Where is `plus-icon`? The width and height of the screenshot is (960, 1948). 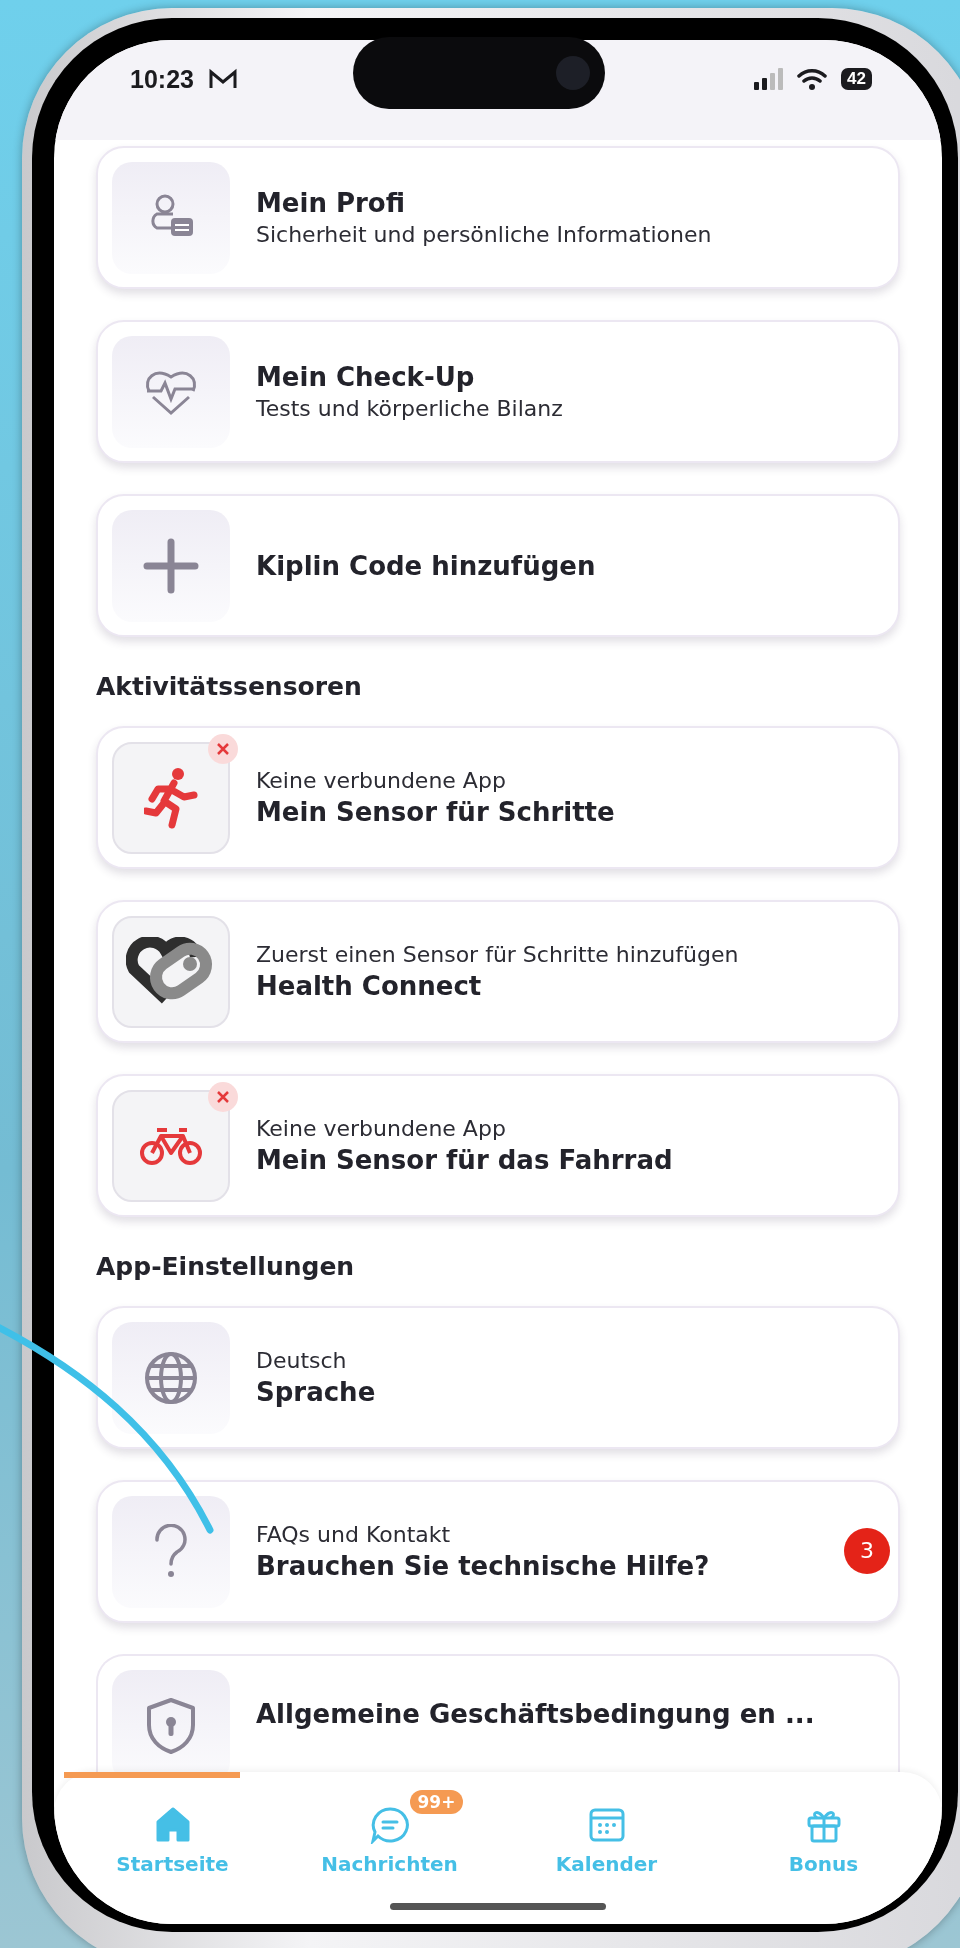 plus-icon is located at coordinates (171, 565).